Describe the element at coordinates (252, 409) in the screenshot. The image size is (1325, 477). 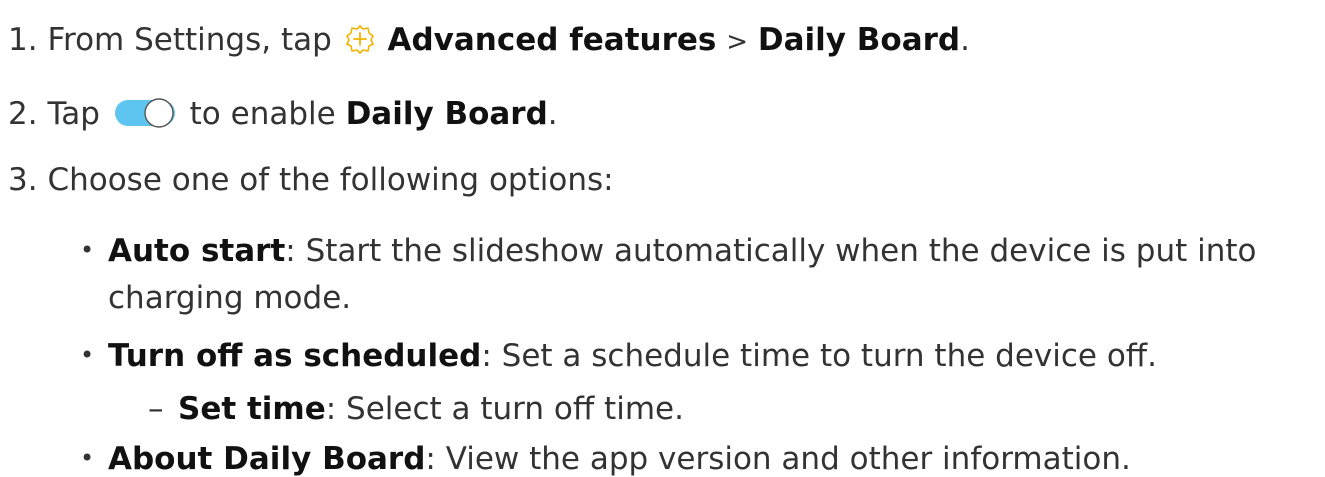
I see `sub-option-term: Set time` at that location.